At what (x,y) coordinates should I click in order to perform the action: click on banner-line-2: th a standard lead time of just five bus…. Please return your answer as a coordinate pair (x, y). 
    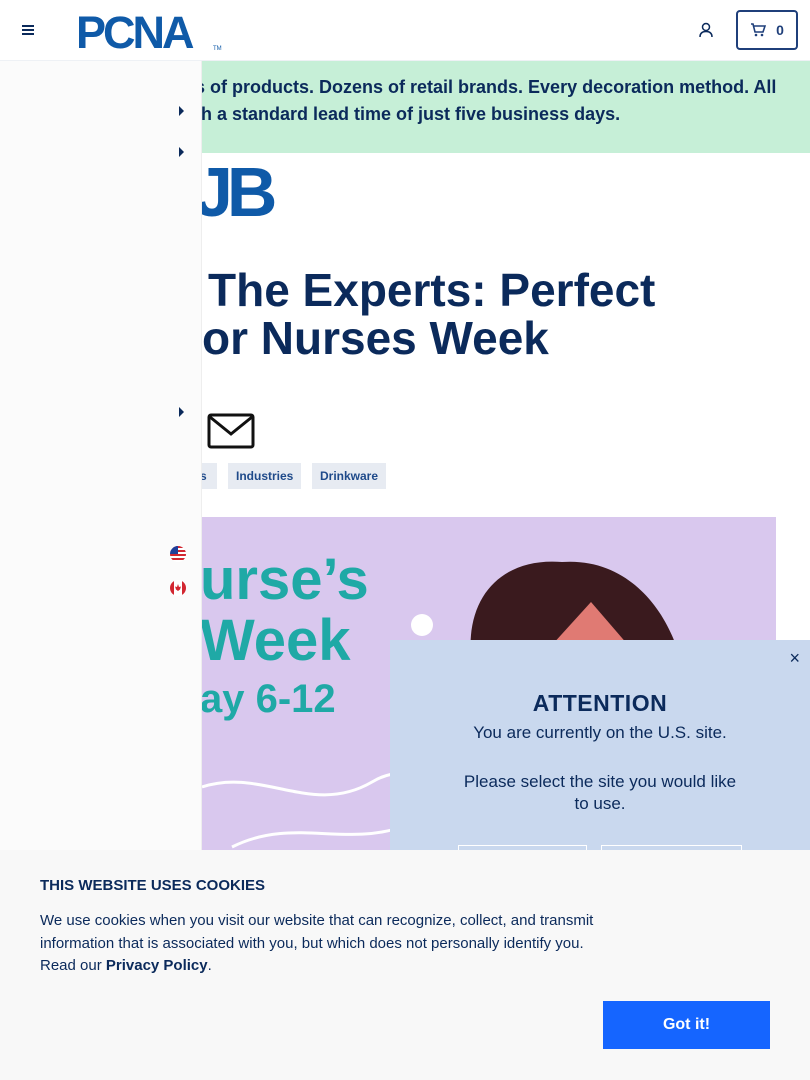
    Looking at the image, I should click on (408, 114).